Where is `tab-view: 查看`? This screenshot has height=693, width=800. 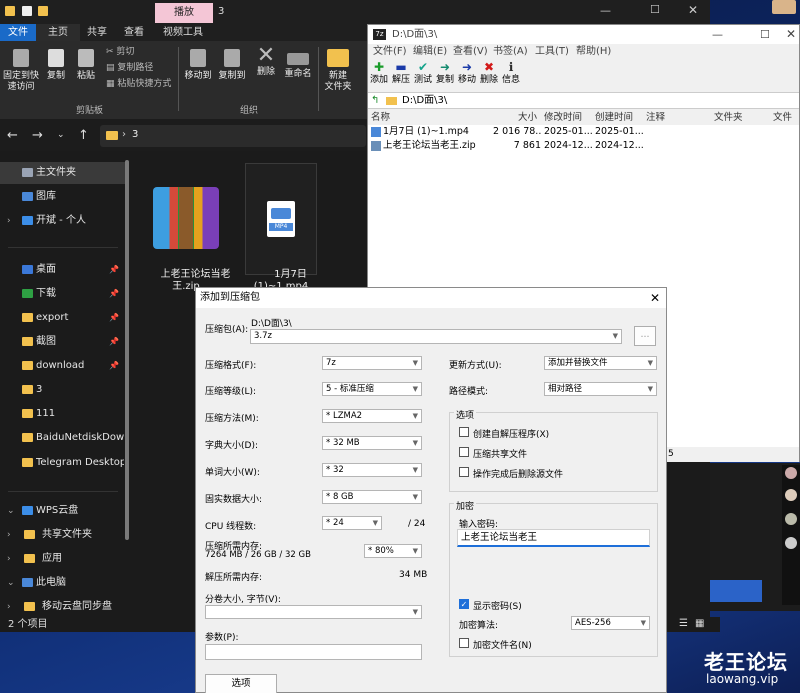 tab-view: 查看 is located at coordinates (134, 32).